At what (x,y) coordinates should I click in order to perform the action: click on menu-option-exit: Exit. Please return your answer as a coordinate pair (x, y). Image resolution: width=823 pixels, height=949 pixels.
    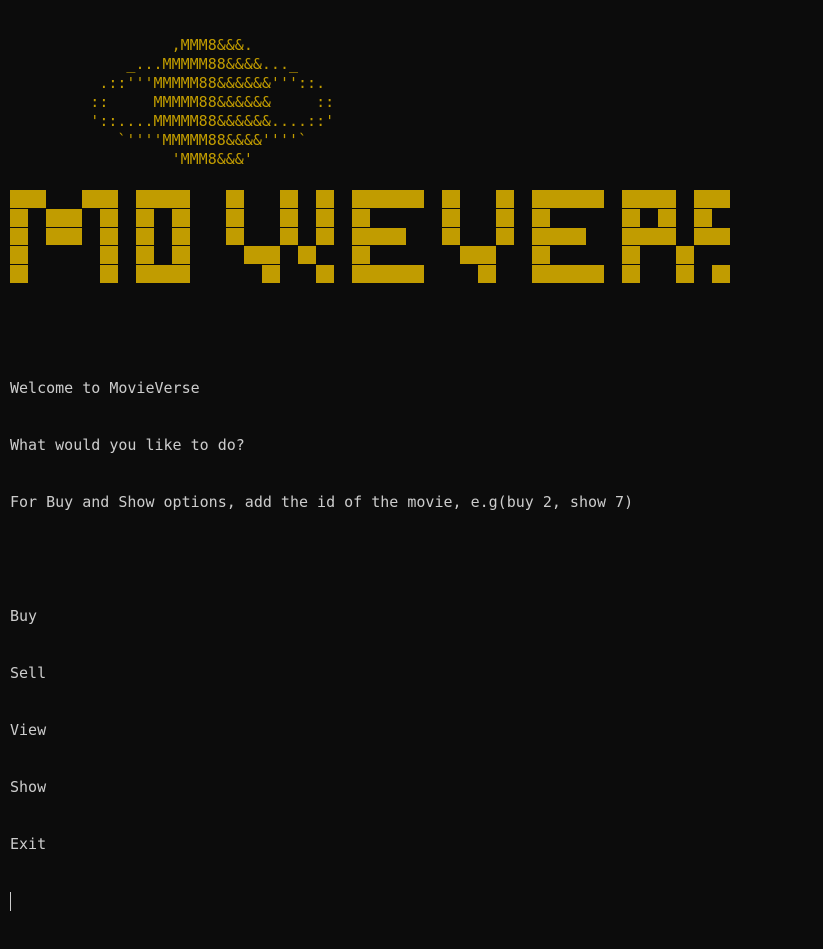
    Looking at the image, I should click on (28, 844).